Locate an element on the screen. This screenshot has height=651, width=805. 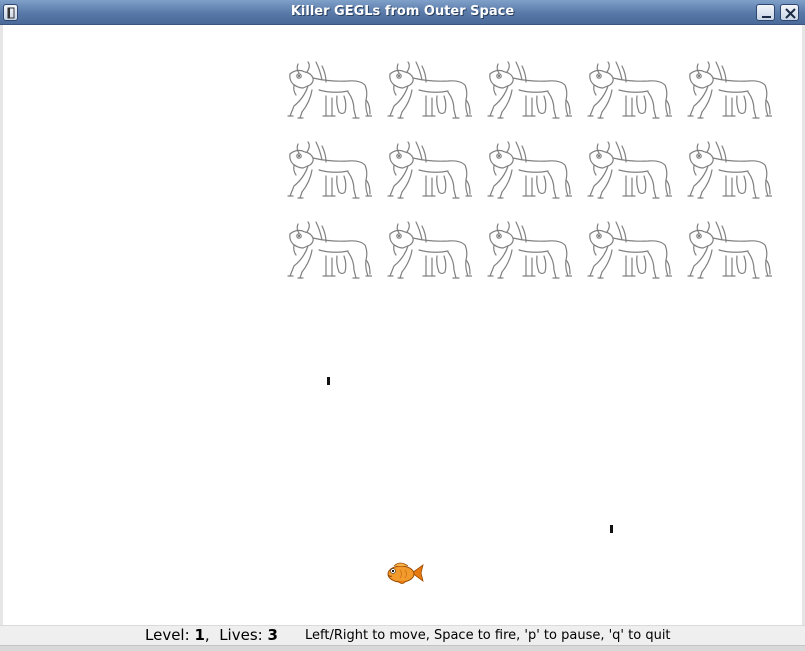
minimize-button is located at coordinates (765, 12).